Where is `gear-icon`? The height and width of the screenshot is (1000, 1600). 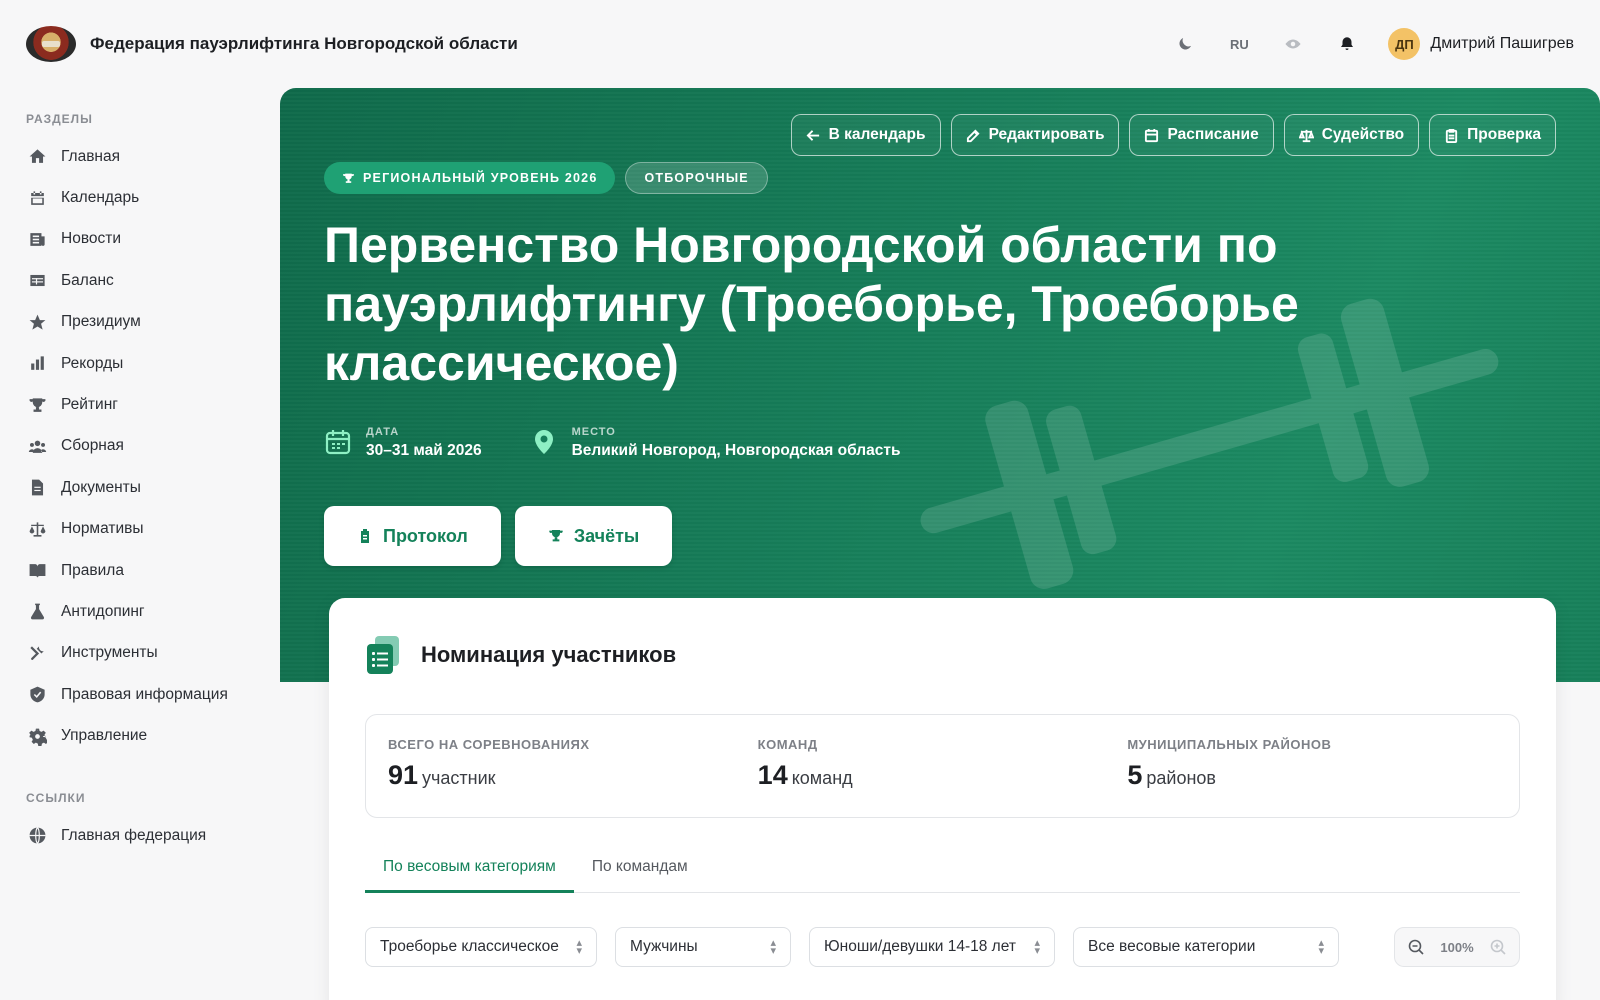 gear-icon is located at coordinates (37, 736).